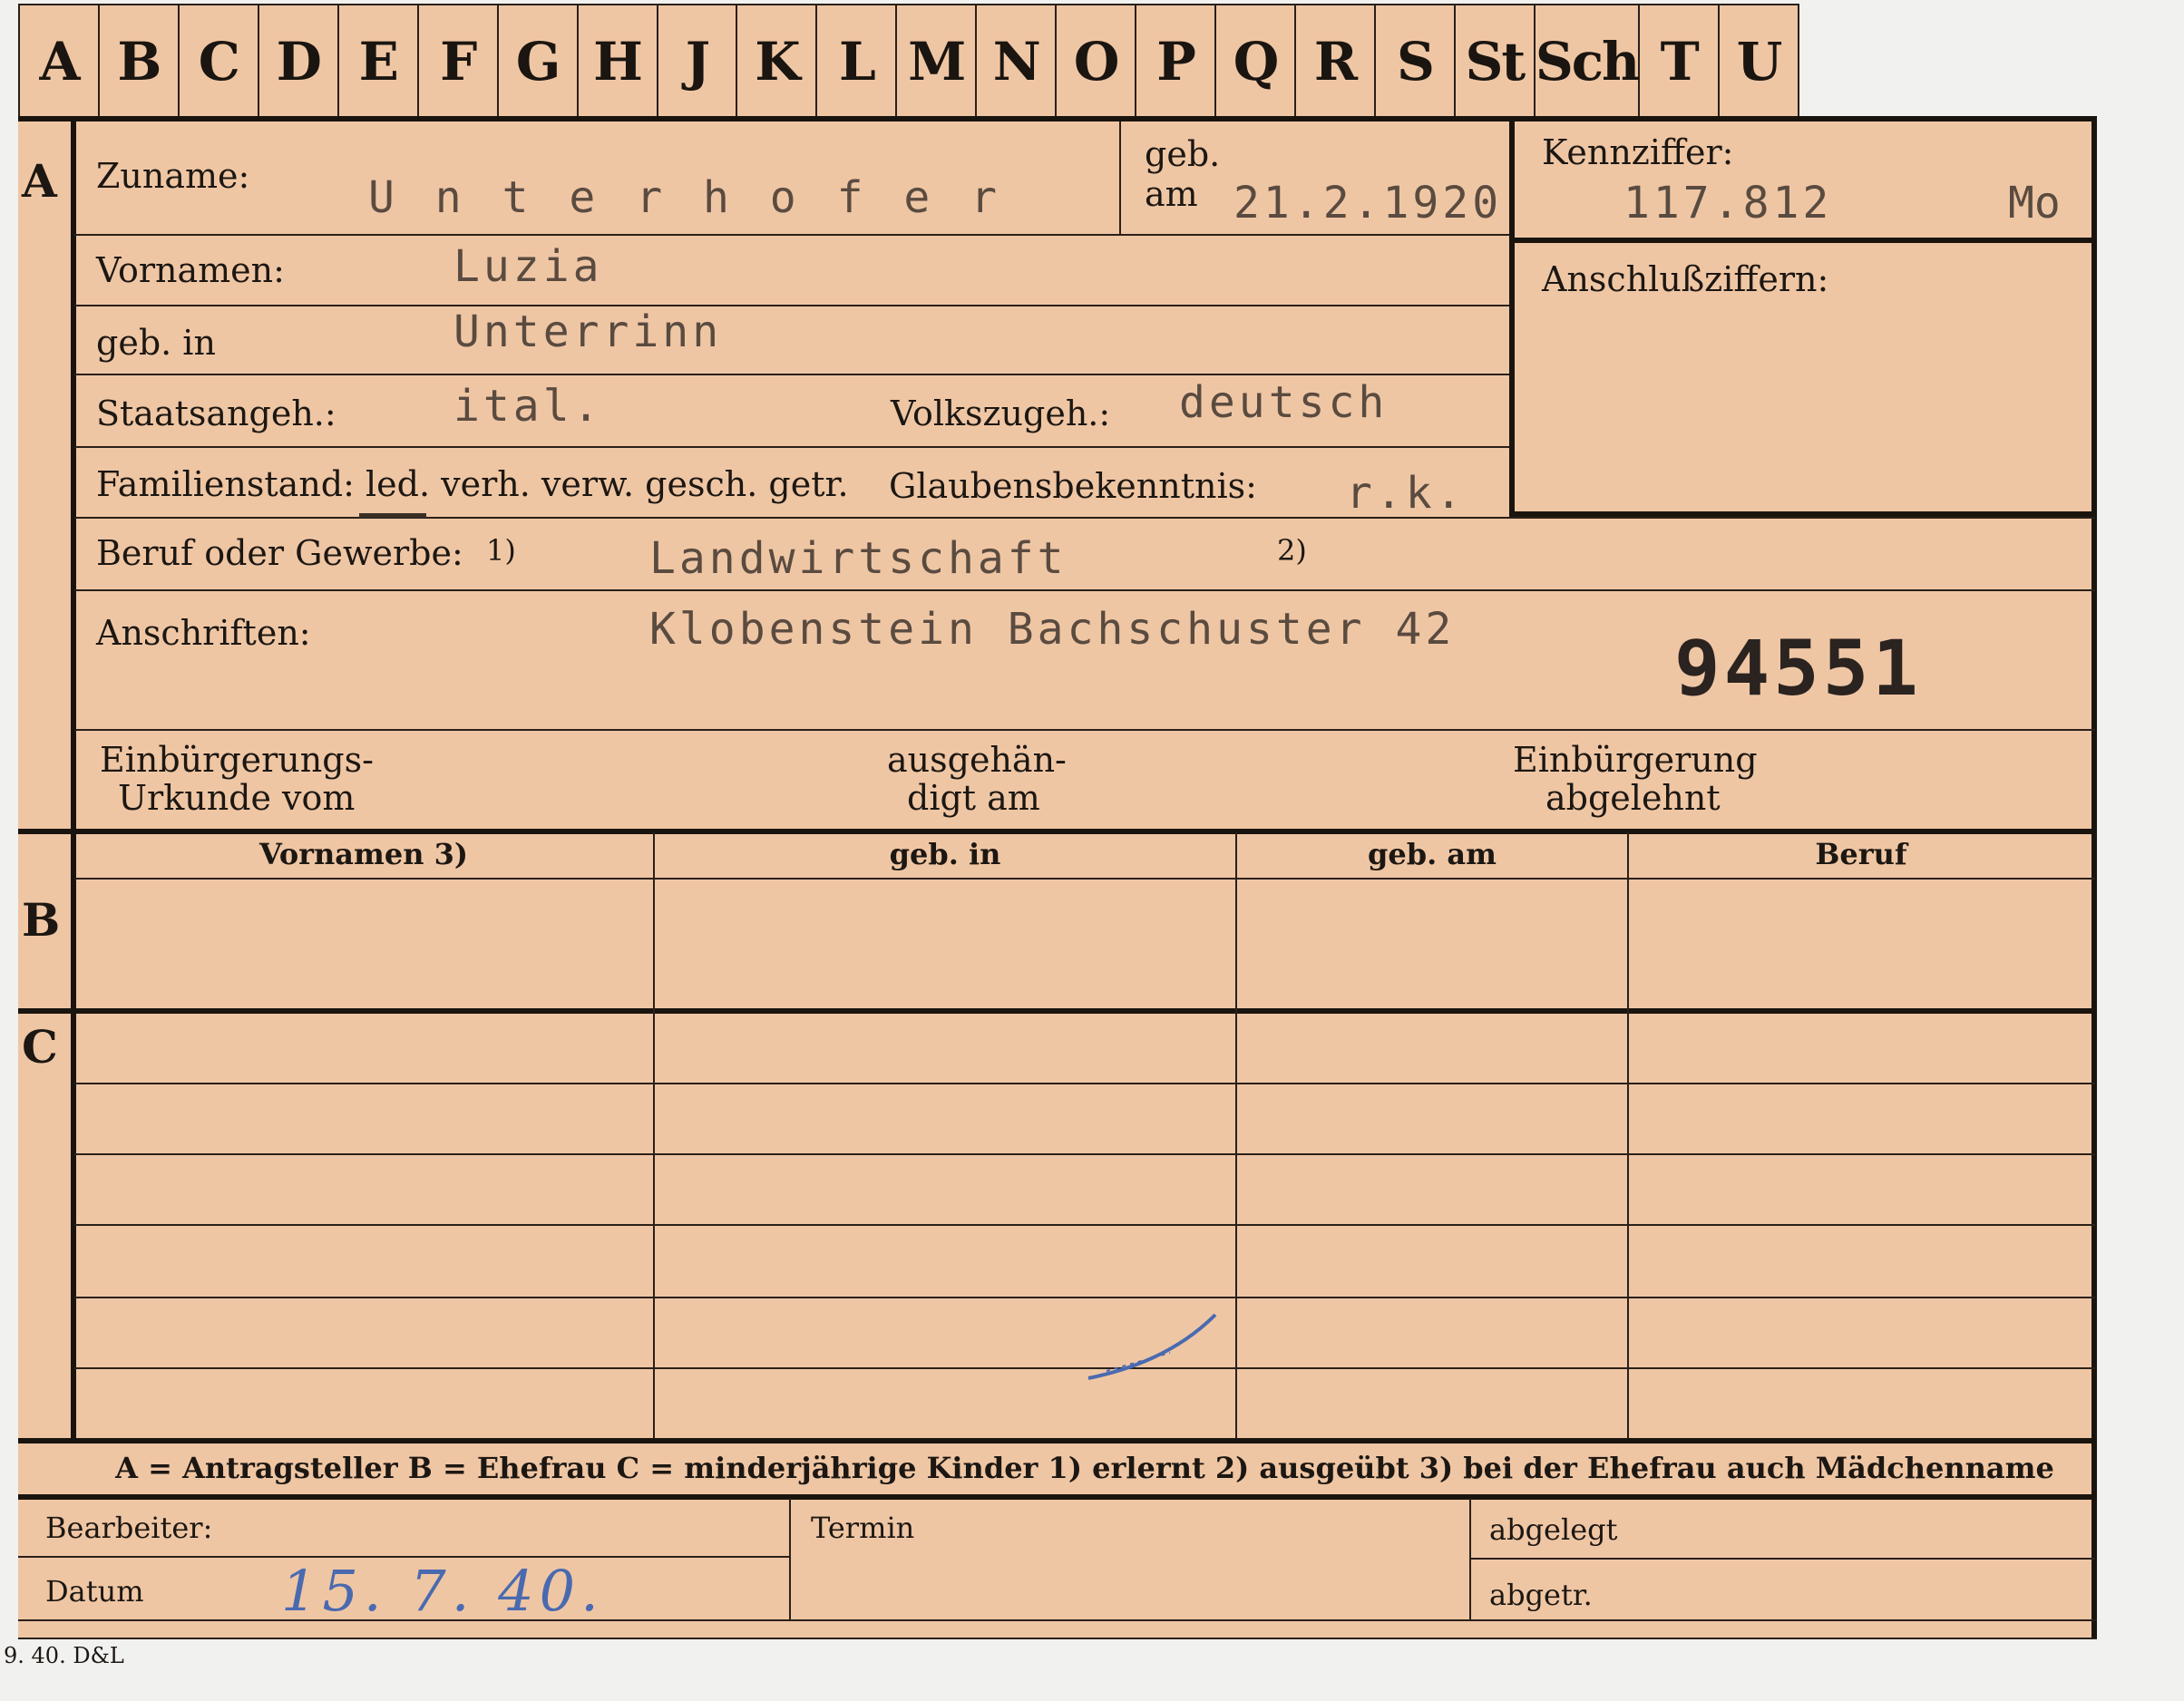  Describe the element at coordinates (1120, 178) in the screenshot. I see `divider` at that location.